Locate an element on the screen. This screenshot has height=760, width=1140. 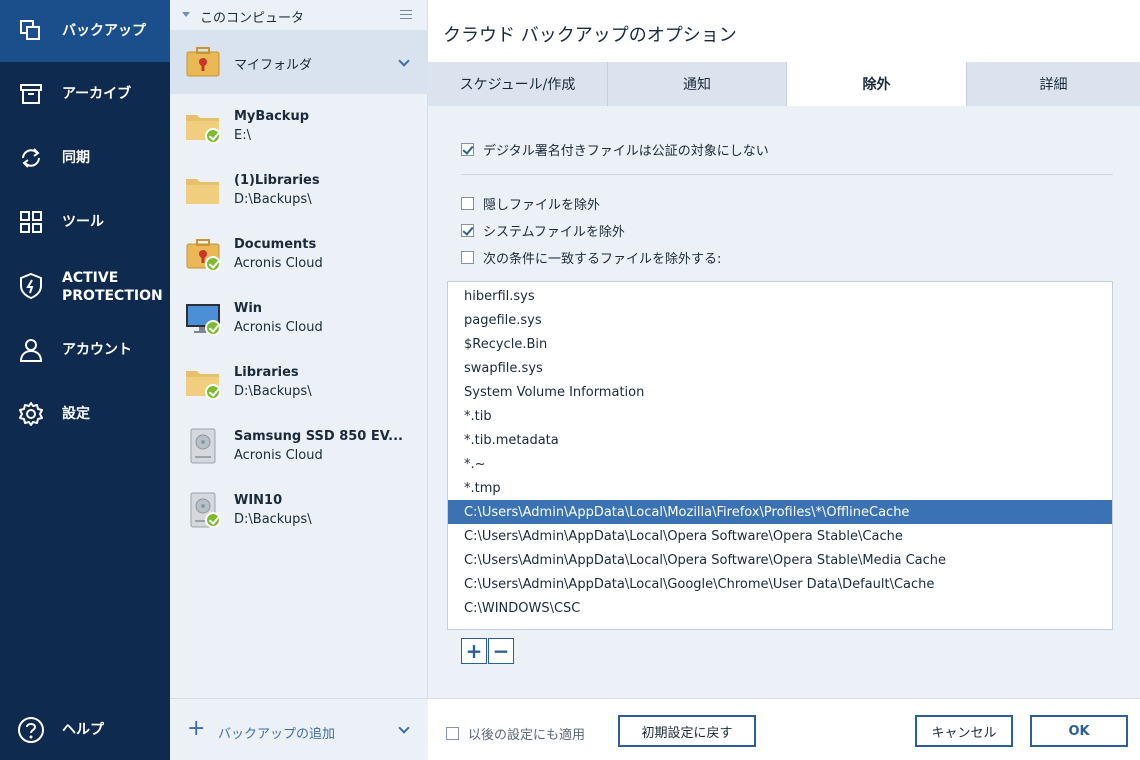
backup-item: WIN10 D:\Backups\ is located at coordinates (299, 510).